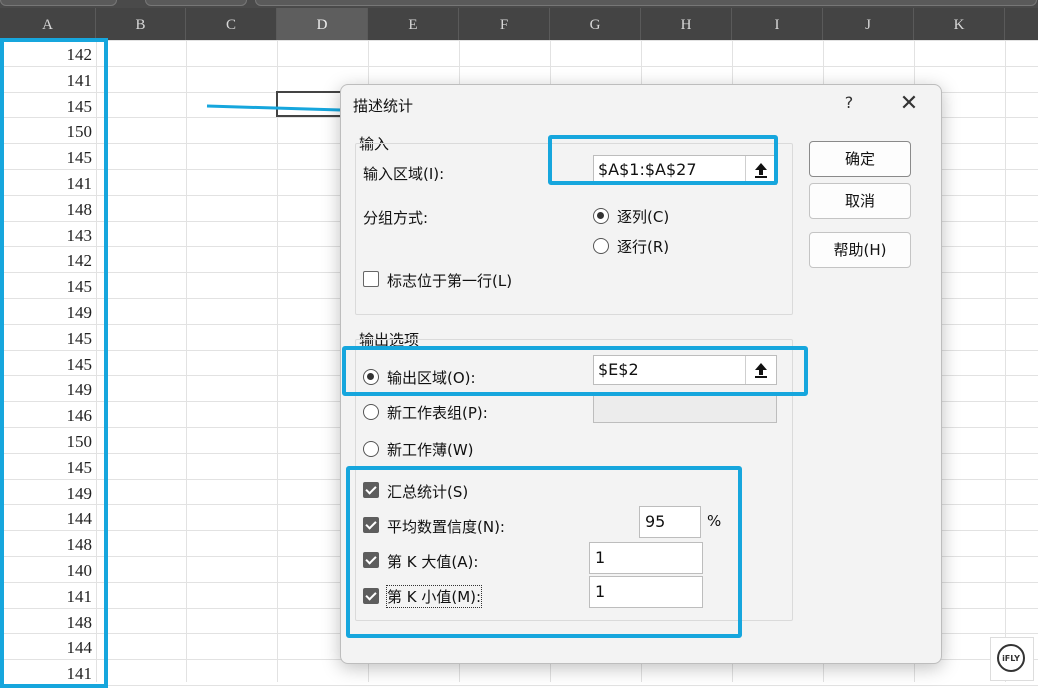 This screenshot has width=1038, height=688. Describe the element at coordinates (643, 246) in the screenshot. I see `group-by-row-label: 逐行(R)` at that location.